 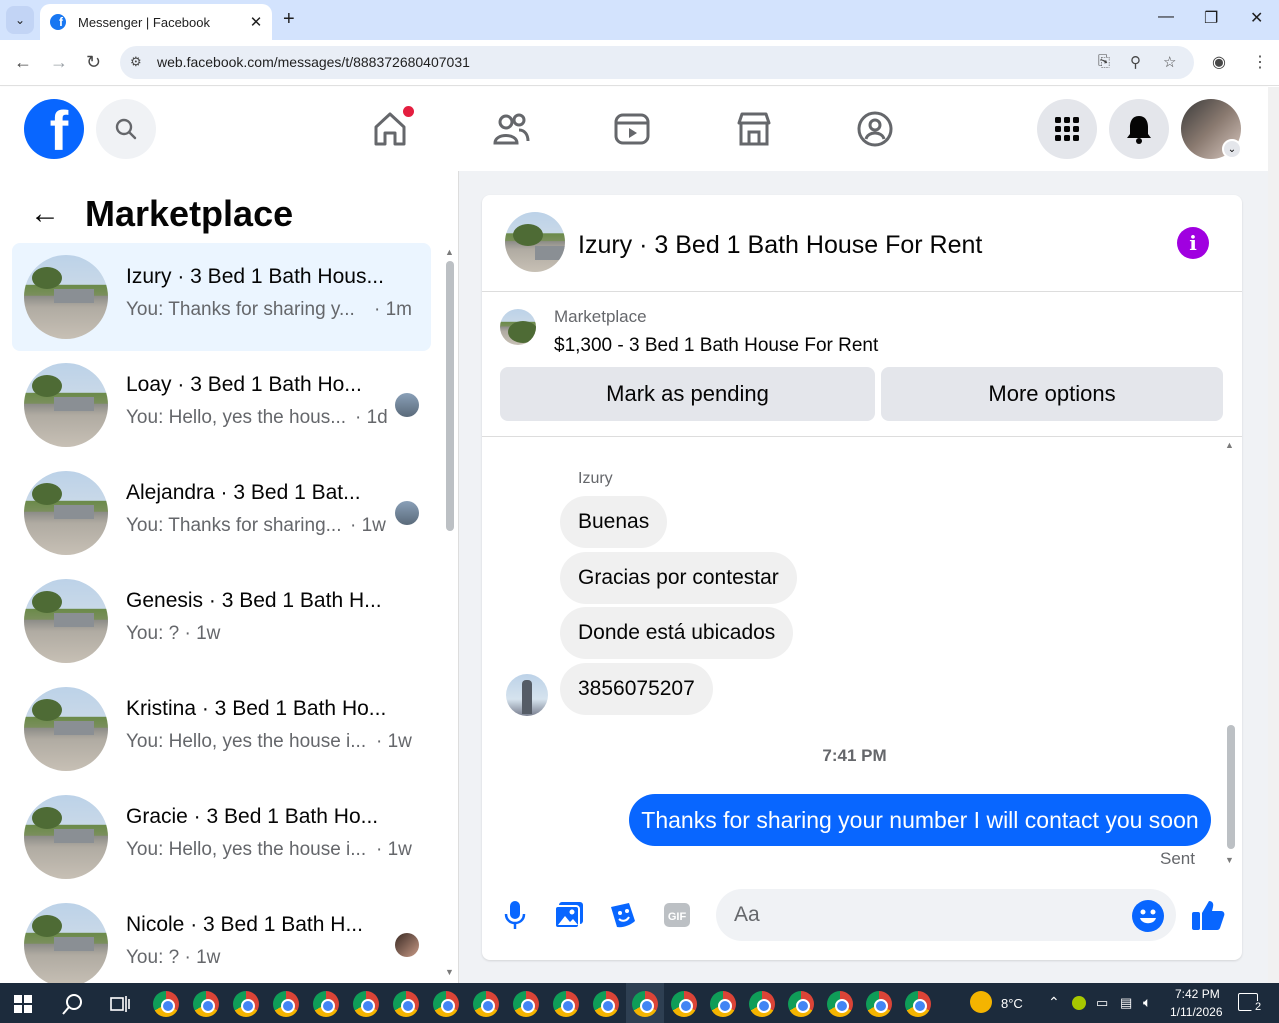 What do you see at coordinates (678, 578) in the screenshot?
I see `incoming-message: Gracias por contestar` at bounding box center [678, 578].